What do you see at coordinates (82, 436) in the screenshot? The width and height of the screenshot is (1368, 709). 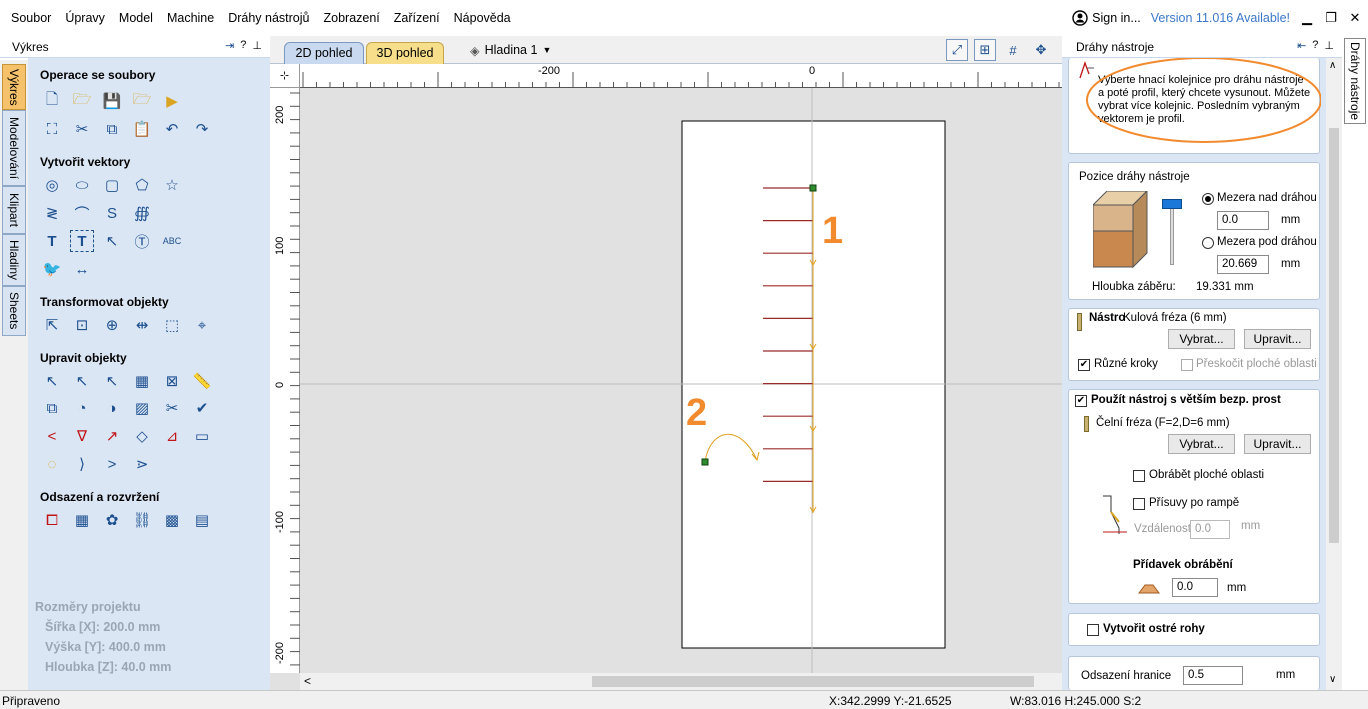 I see `chamfer-icon: ∇` at bounding box center [82, 436].